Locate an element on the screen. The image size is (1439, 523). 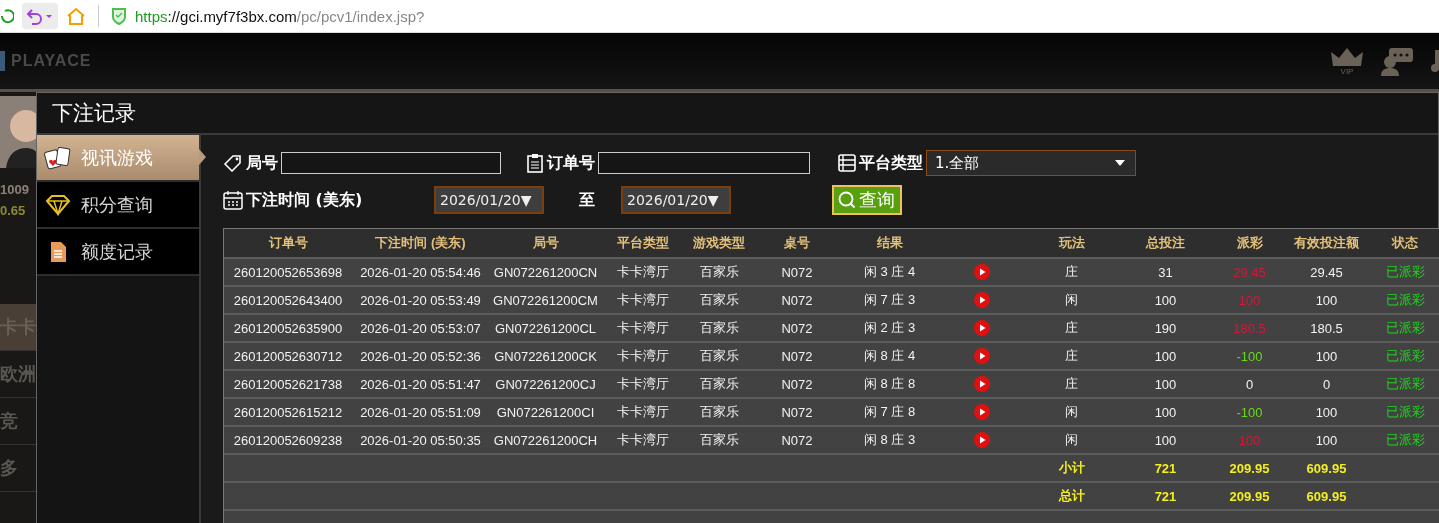
order-field is located at coordinates (704, 163).